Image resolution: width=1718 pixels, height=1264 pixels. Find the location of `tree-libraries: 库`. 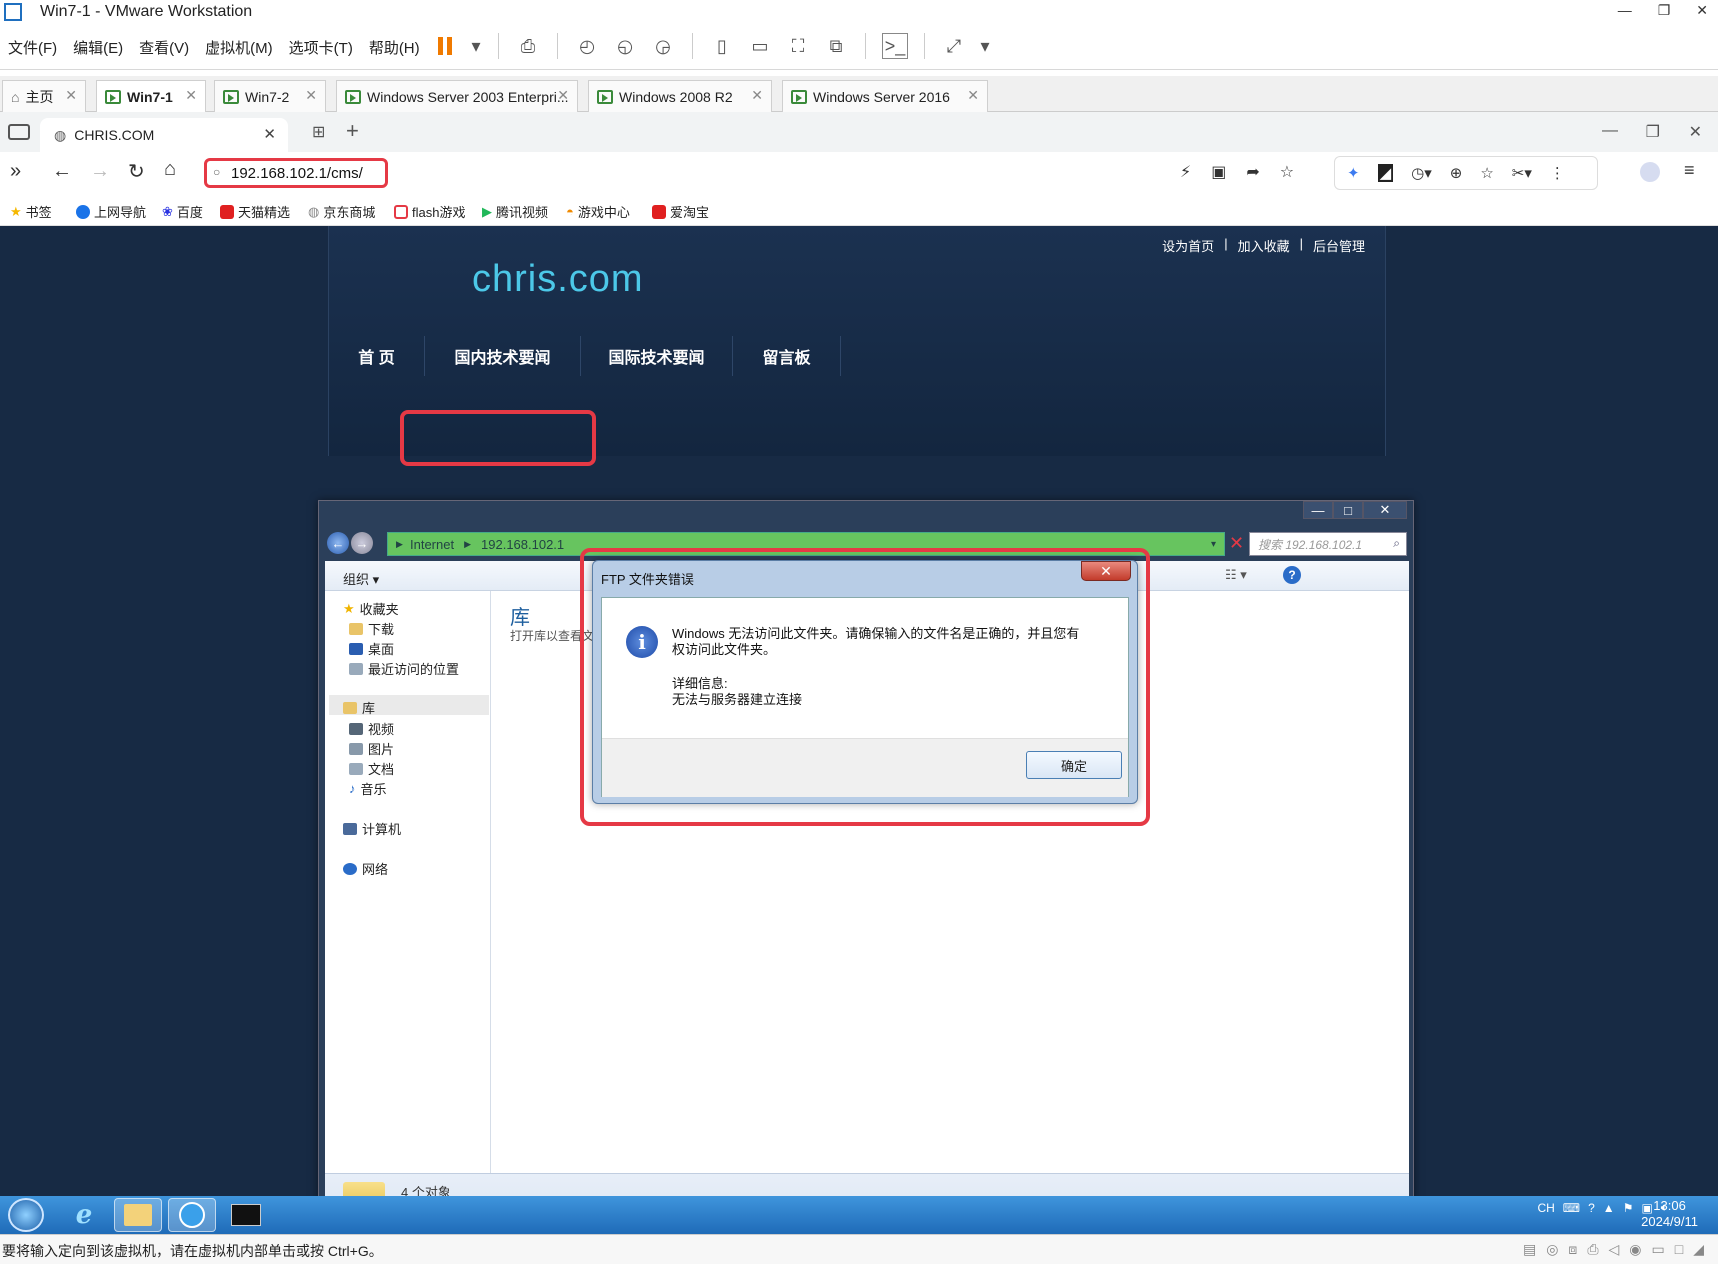

tree-libraries: 库 is located at coordinates (359, 707).